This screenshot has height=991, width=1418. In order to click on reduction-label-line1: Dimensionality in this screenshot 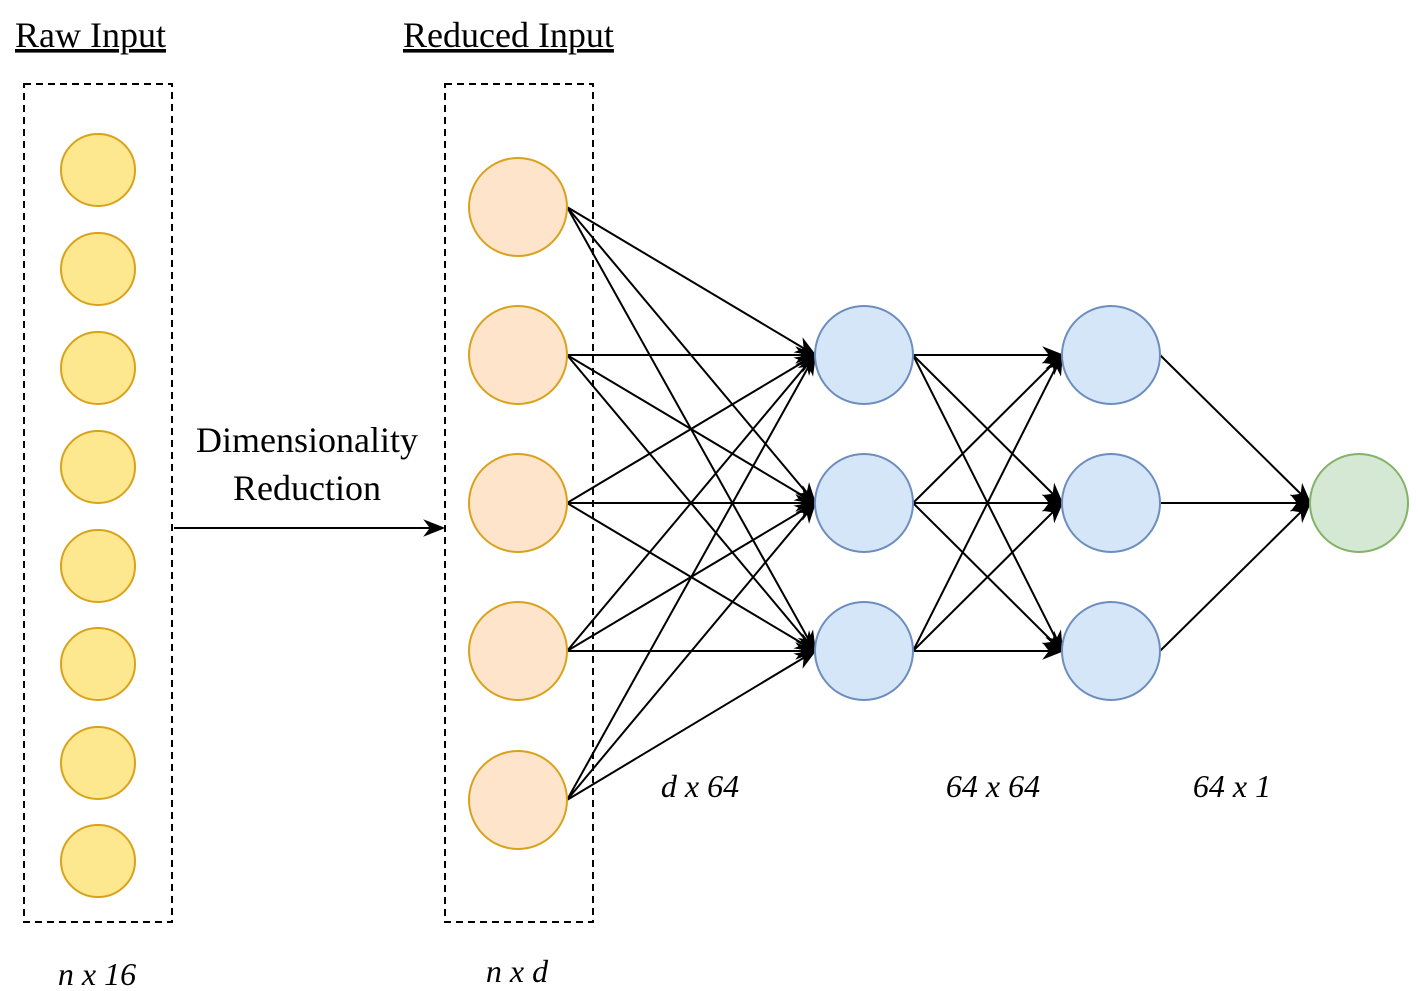, I will do `click(307, 440)`.